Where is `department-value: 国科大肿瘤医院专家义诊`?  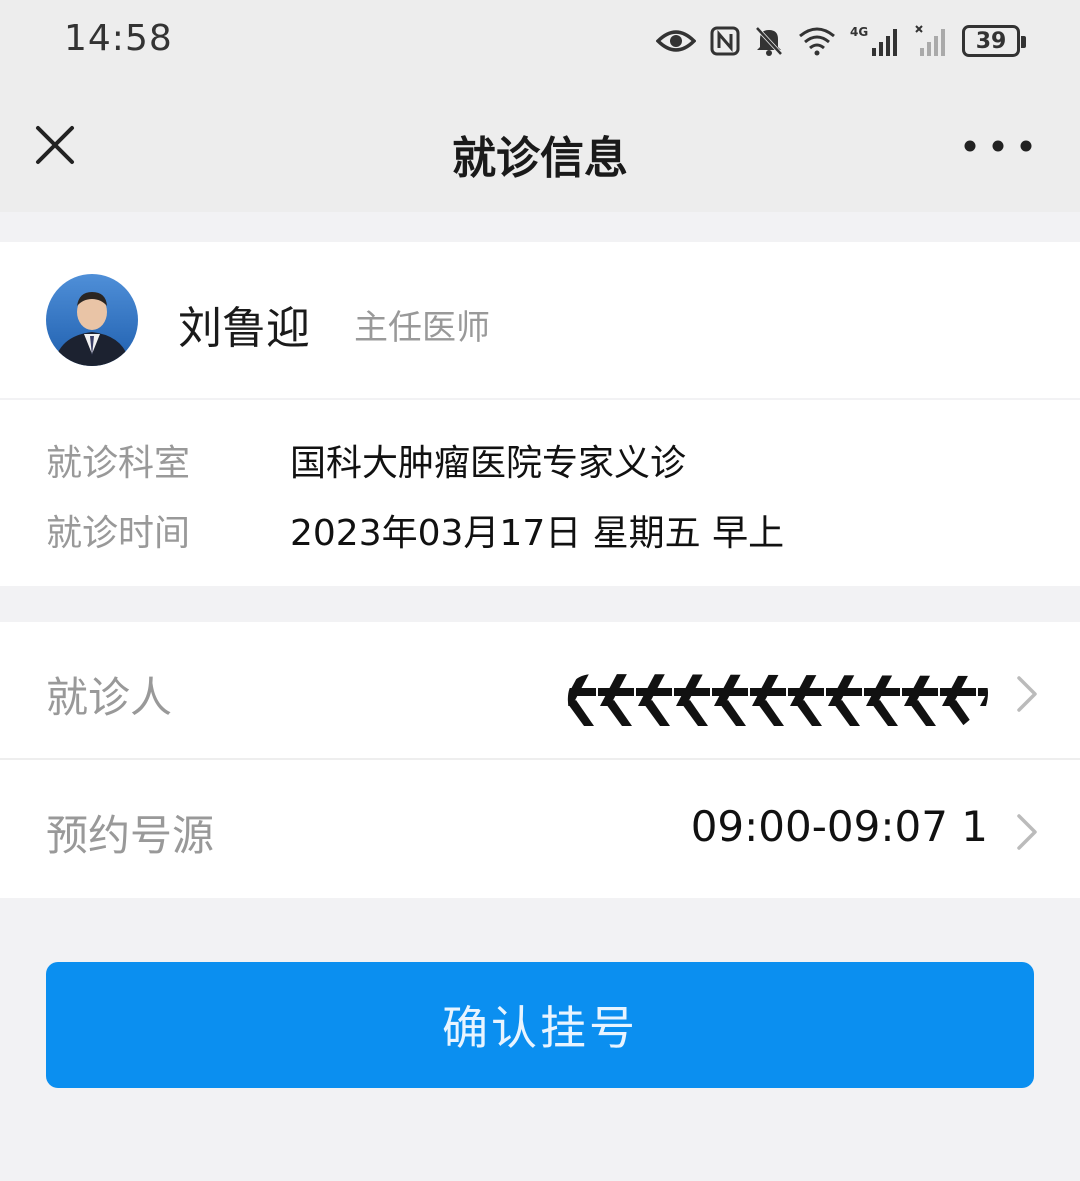
department-value: 国科大肿瘤医院专家义诊 is located at coordinates (488, 463).